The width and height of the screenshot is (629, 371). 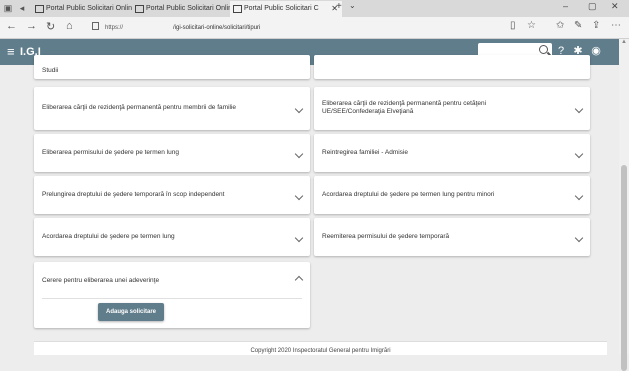 What do you see at coordinates (172, 298) in the screenshot?
I see `divider` at bounding box center [172, 298].